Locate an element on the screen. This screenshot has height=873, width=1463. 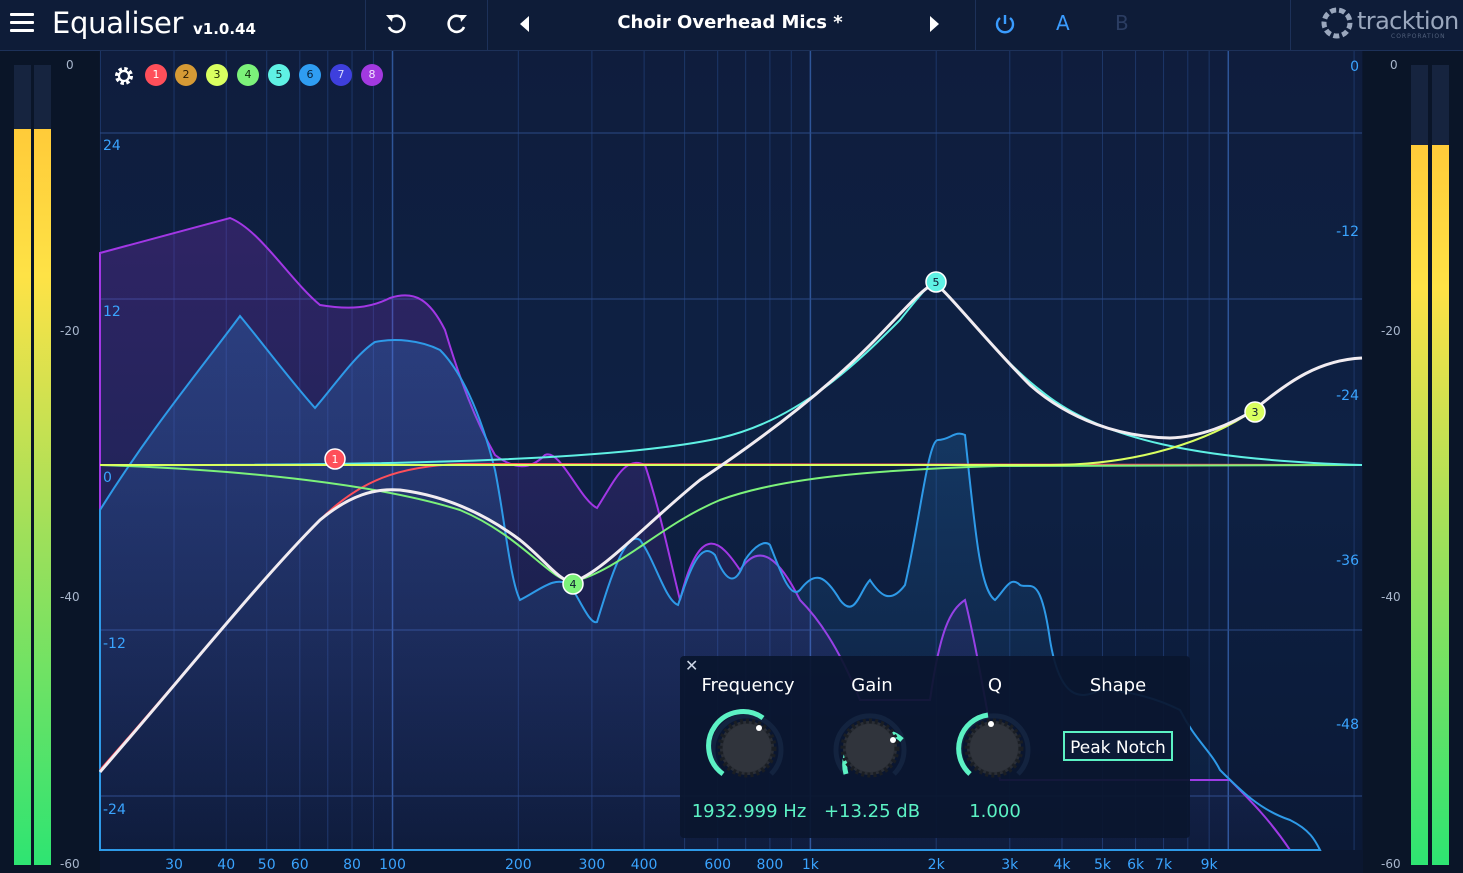
frequency-axis-label: 200 is located at coordinates (518, 865).